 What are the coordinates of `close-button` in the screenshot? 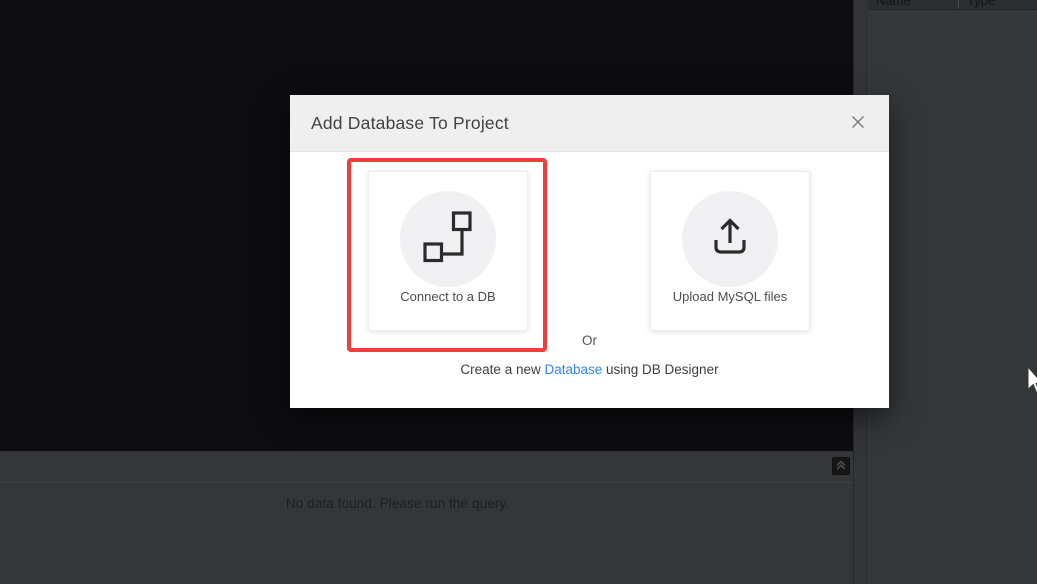 It's located at (858, 123).